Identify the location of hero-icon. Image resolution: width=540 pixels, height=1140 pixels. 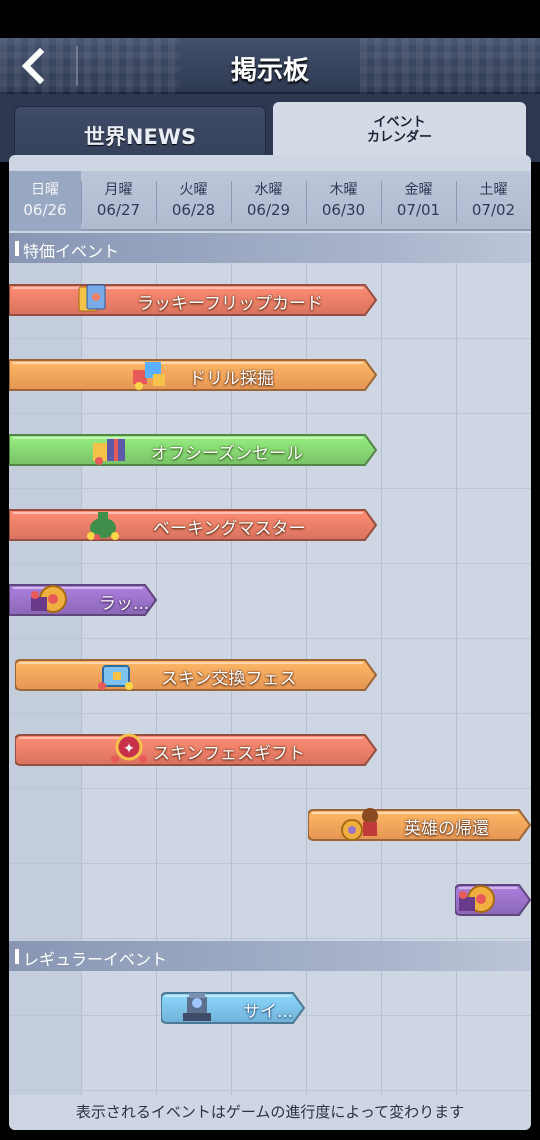
(362, 824).